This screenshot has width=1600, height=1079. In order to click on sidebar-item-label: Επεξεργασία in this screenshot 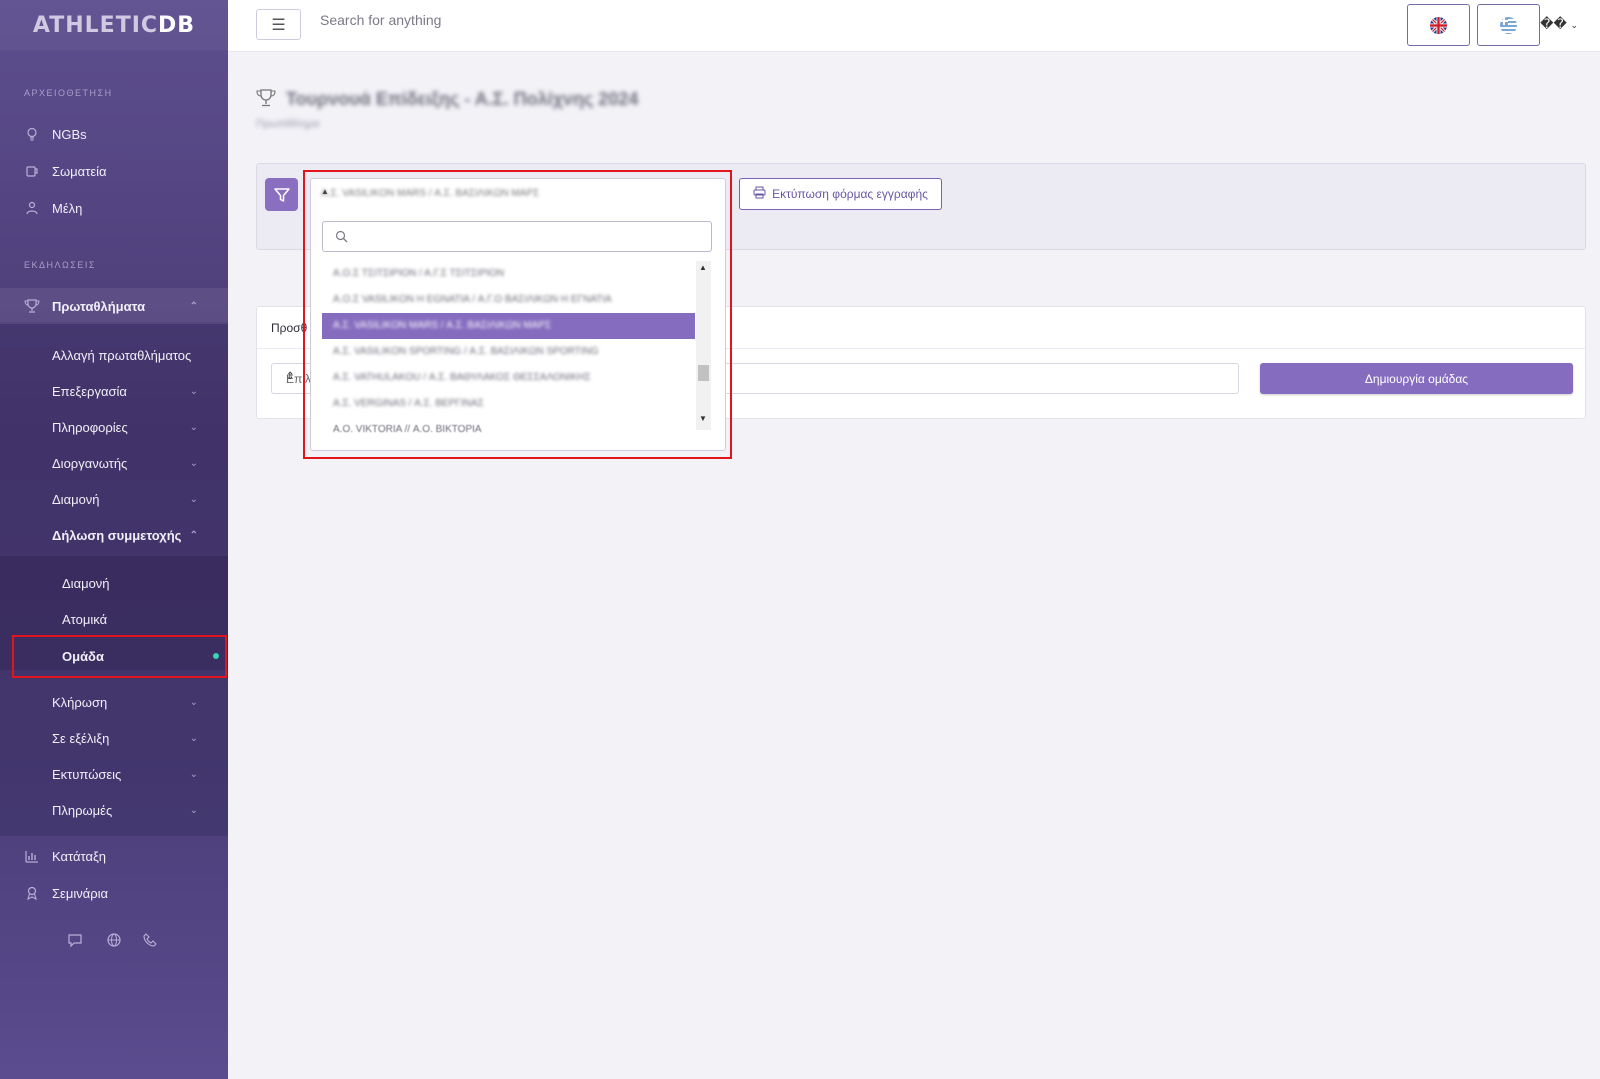, I will do `click(89, 391)`.